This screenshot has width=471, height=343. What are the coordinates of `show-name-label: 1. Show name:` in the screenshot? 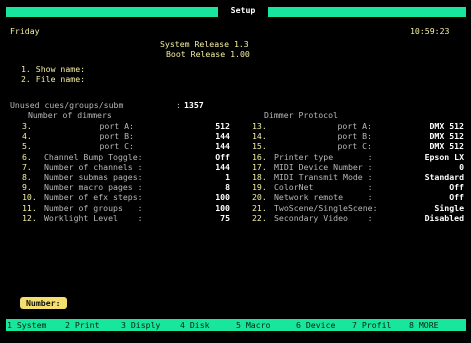 It's located at (53, 69).